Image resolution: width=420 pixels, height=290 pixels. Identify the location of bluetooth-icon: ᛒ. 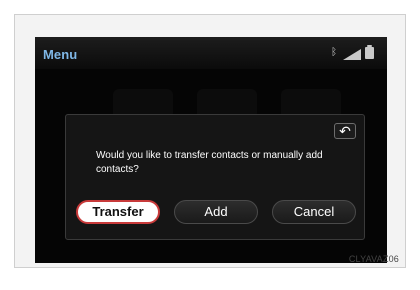
(334, 52).